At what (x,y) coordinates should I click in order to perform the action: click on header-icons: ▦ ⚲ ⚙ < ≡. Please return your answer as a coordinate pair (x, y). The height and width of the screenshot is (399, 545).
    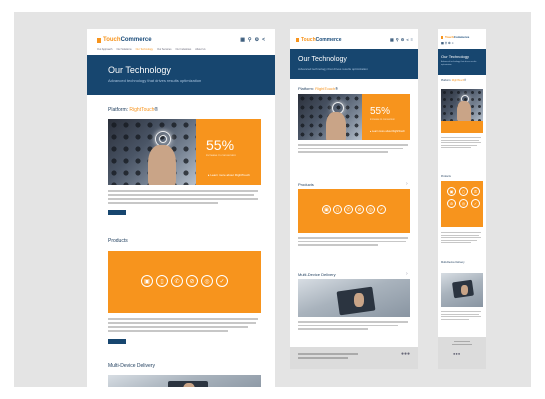
    Looking at the image, I should click on (401, 39).